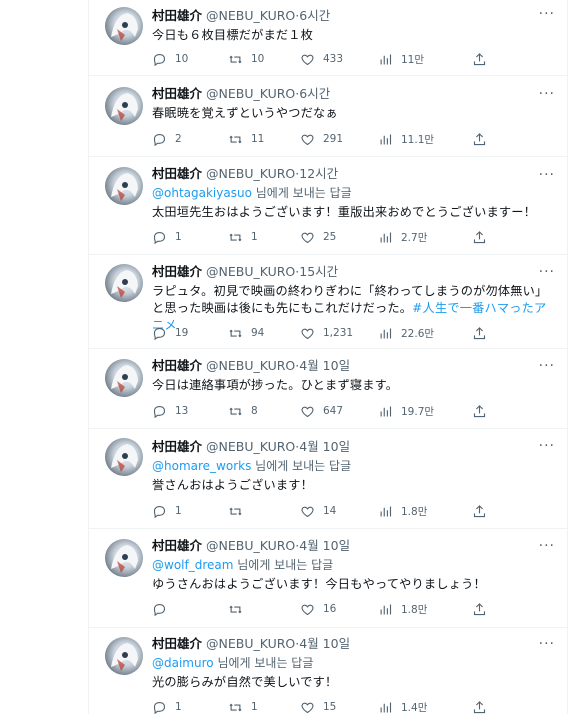  I want to click on like-button: 647, so click(321, 411).